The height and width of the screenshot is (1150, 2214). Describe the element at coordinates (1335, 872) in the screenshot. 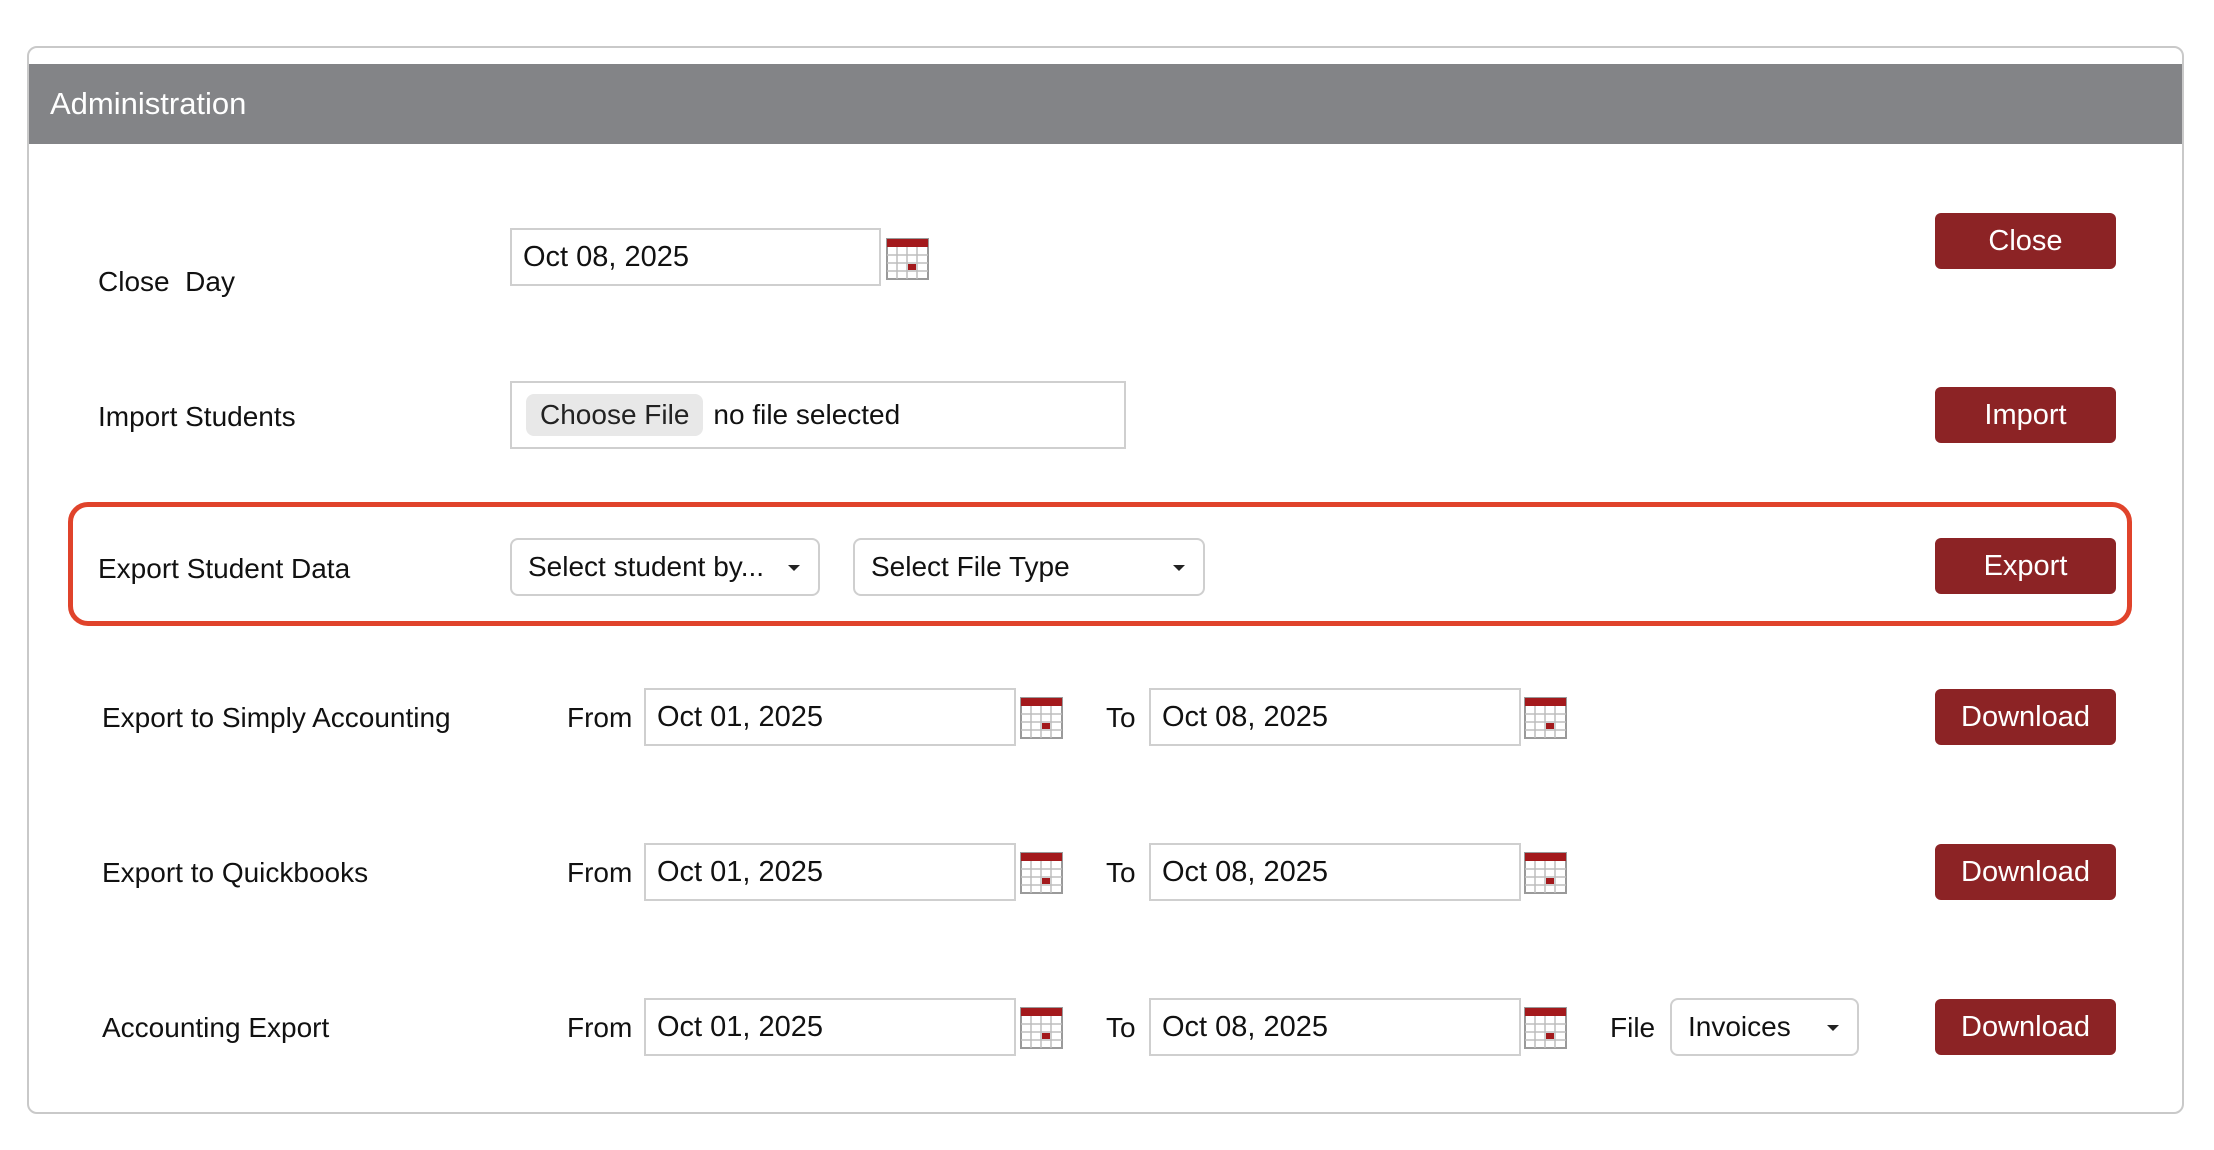

I see `quickbooks-to-date-input` at that location.